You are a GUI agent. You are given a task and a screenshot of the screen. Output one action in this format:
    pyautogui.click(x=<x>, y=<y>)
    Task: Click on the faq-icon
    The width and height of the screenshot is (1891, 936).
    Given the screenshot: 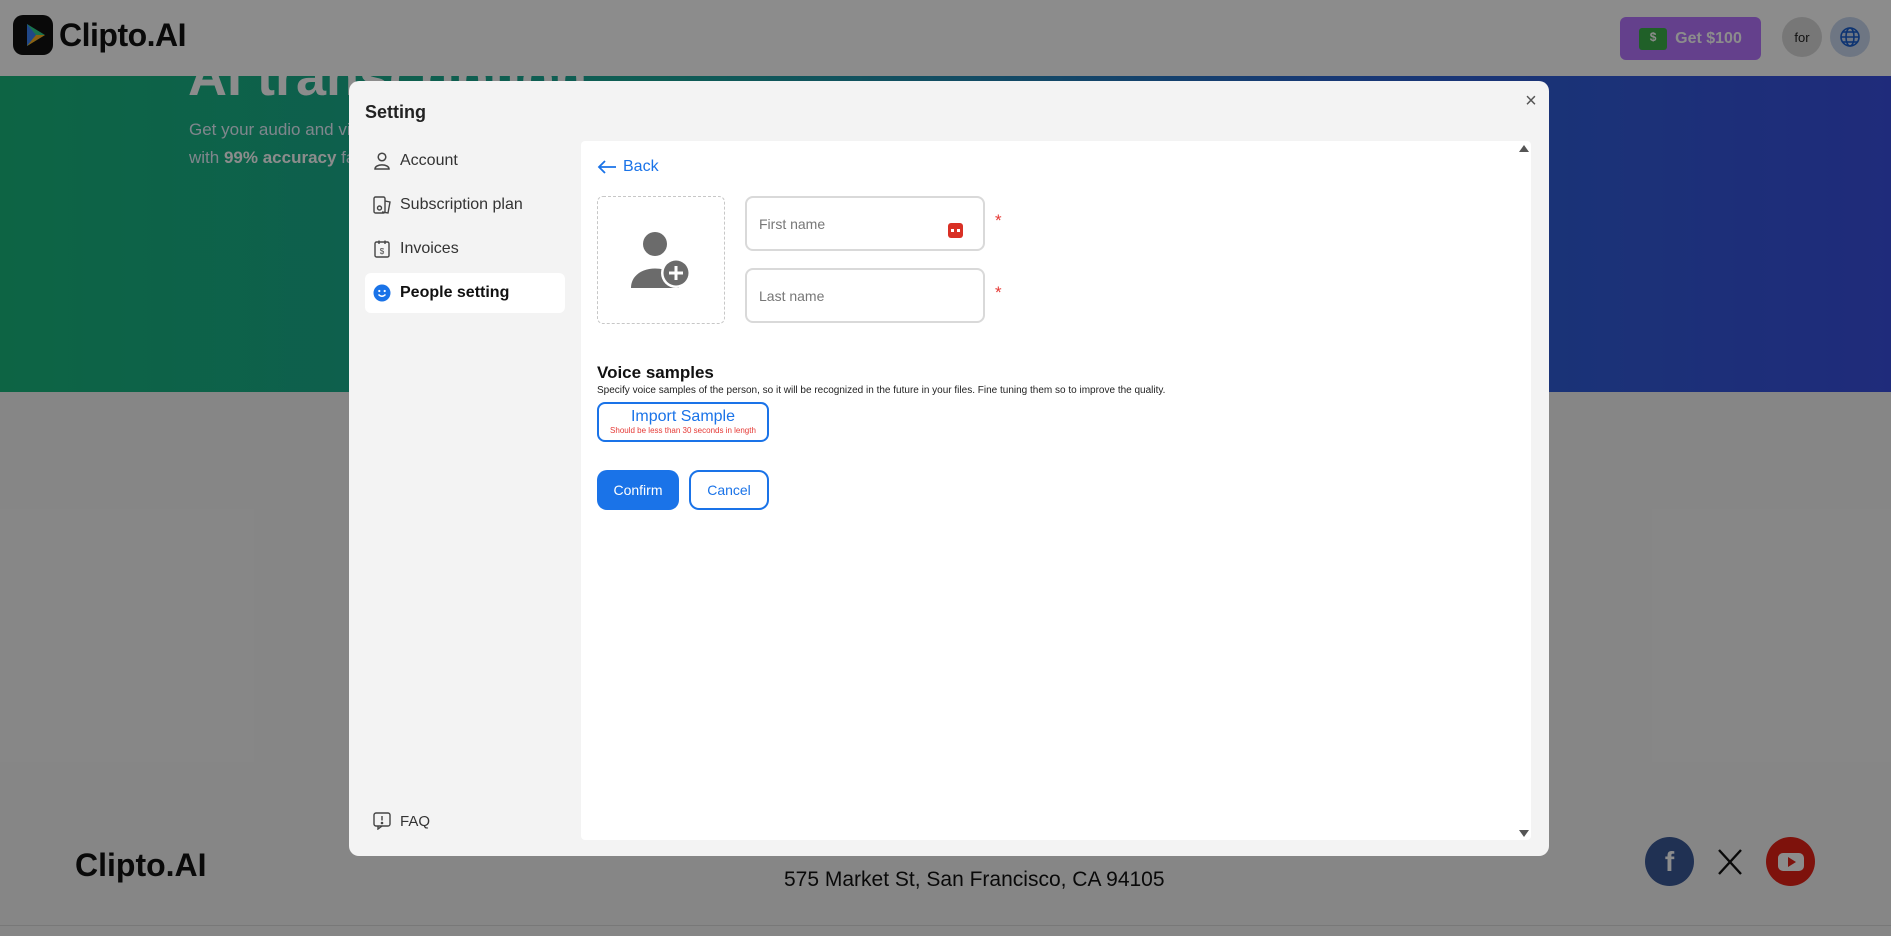 What is the action you would take?
    pyautogui.click(x=382, y=821)
    